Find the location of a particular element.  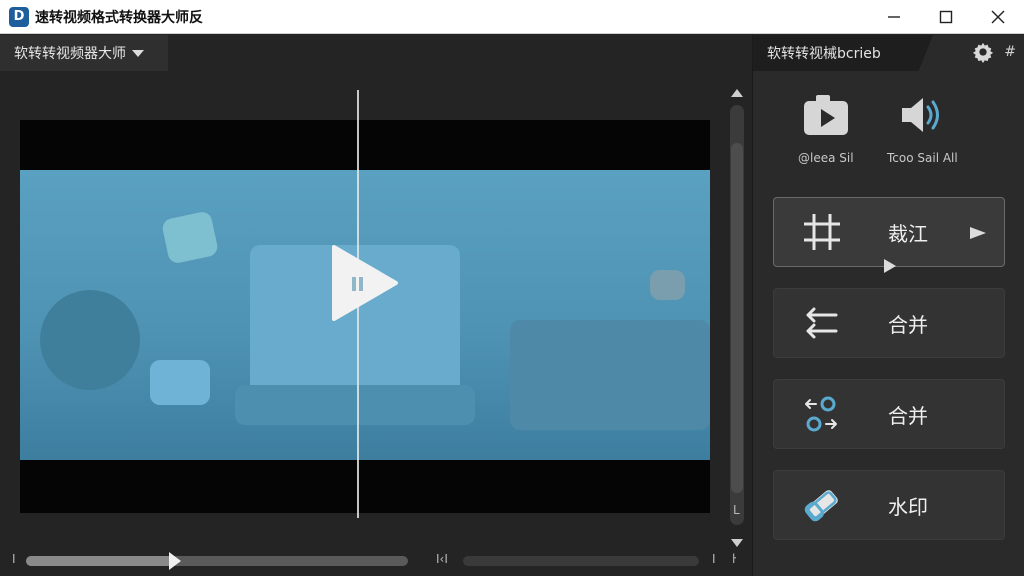

chevron-down-icon is located at coordinates (138, 53).